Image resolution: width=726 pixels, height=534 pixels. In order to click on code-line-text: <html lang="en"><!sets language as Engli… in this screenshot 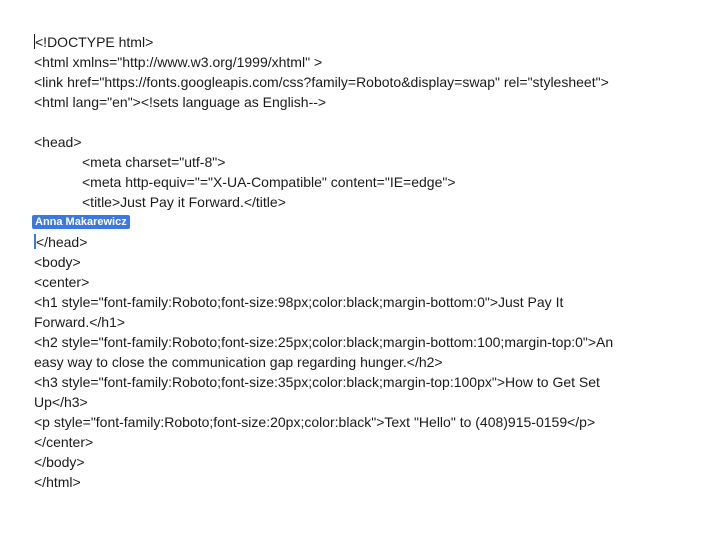, I will do `click(180, 102)`.